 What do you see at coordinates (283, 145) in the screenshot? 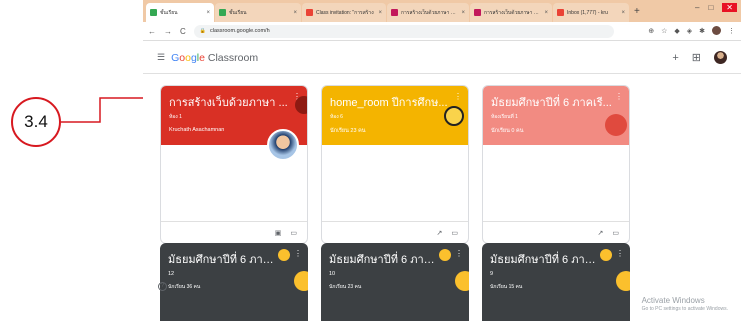
I see `teacher-avatar` at bounding box center [283, 145].